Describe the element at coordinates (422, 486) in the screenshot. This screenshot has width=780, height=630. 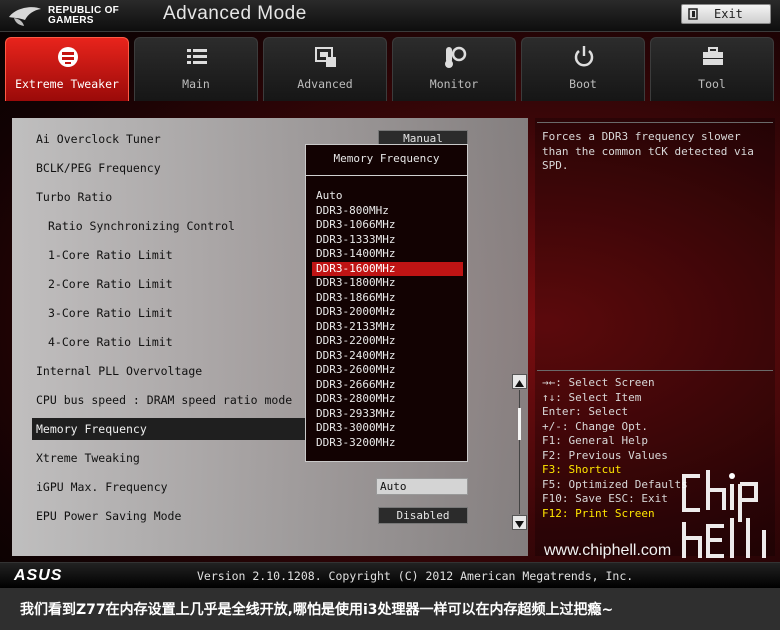
I see `igpu-frequency-input: Auto` at that location.